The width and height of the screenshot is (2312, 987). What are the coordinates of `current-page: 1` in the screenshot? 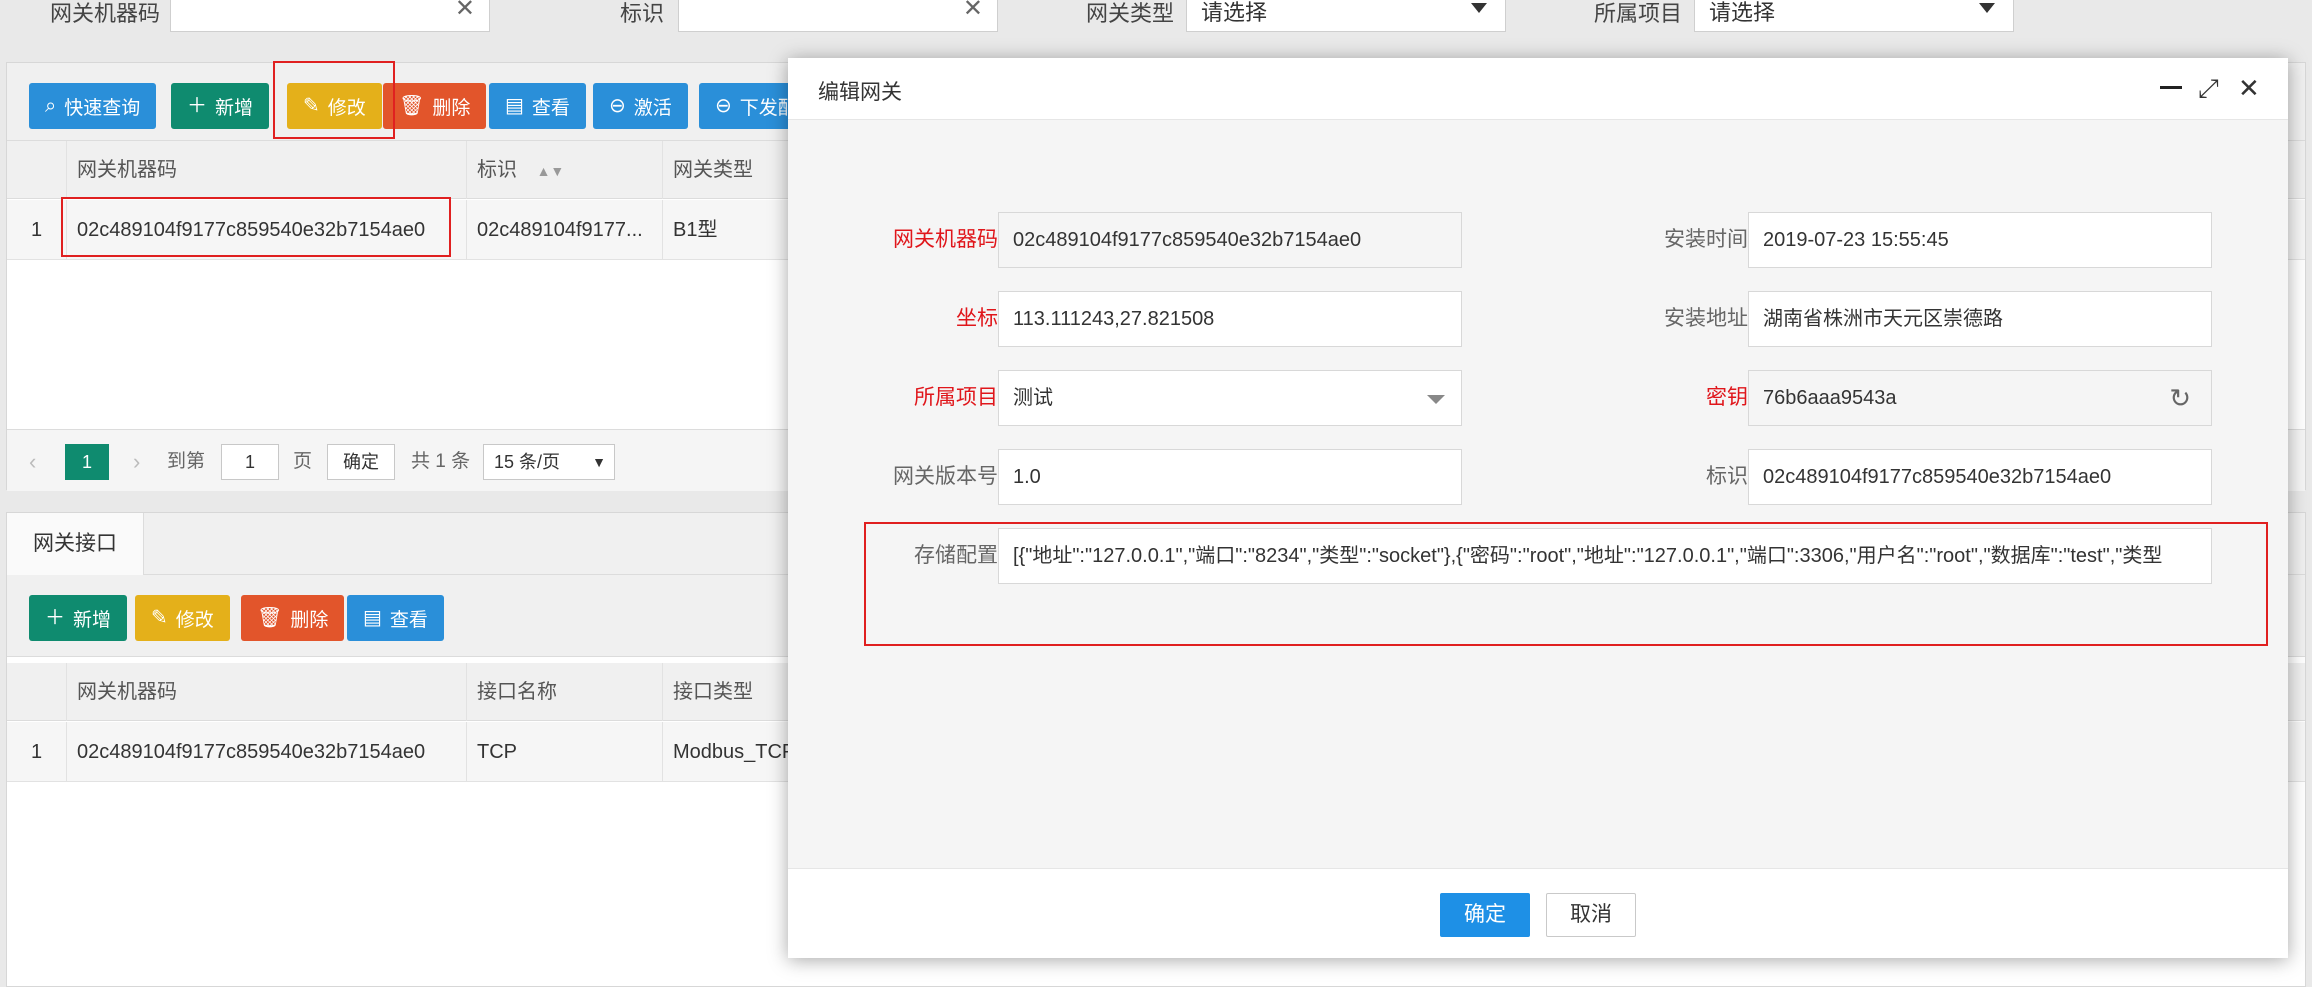 It's located at (87, 462).